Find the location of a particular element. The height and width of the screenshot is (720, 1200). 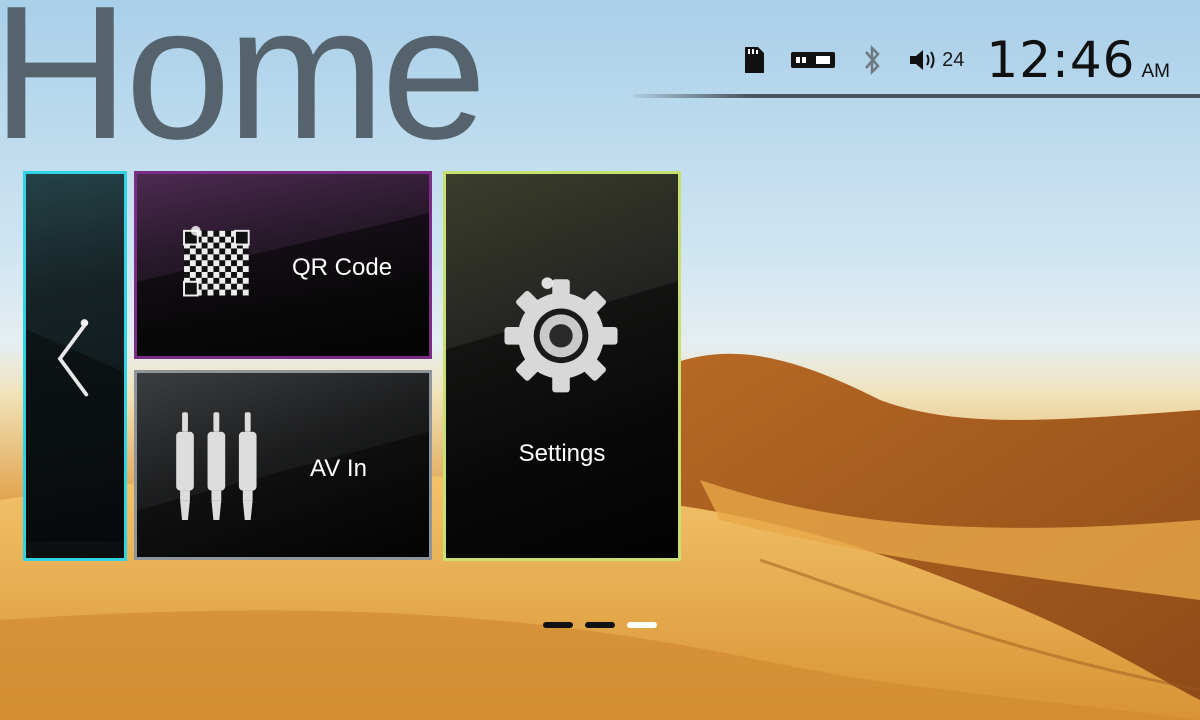

av-tile-art is located at coordinates (283, 484).